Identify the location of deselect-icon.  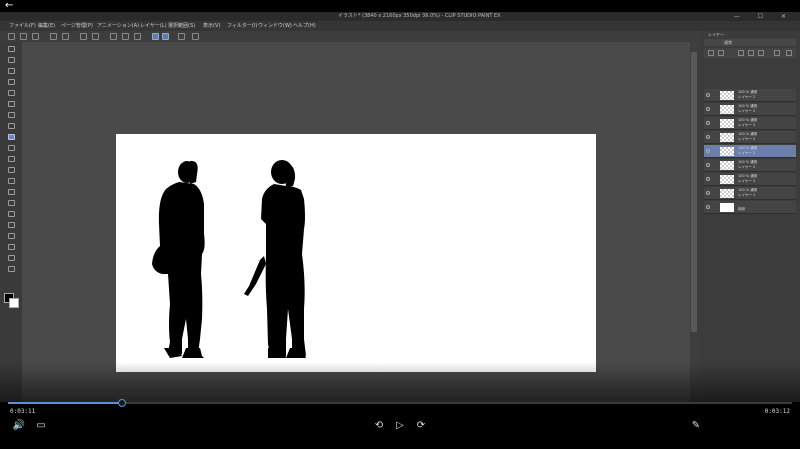
(125, 36).